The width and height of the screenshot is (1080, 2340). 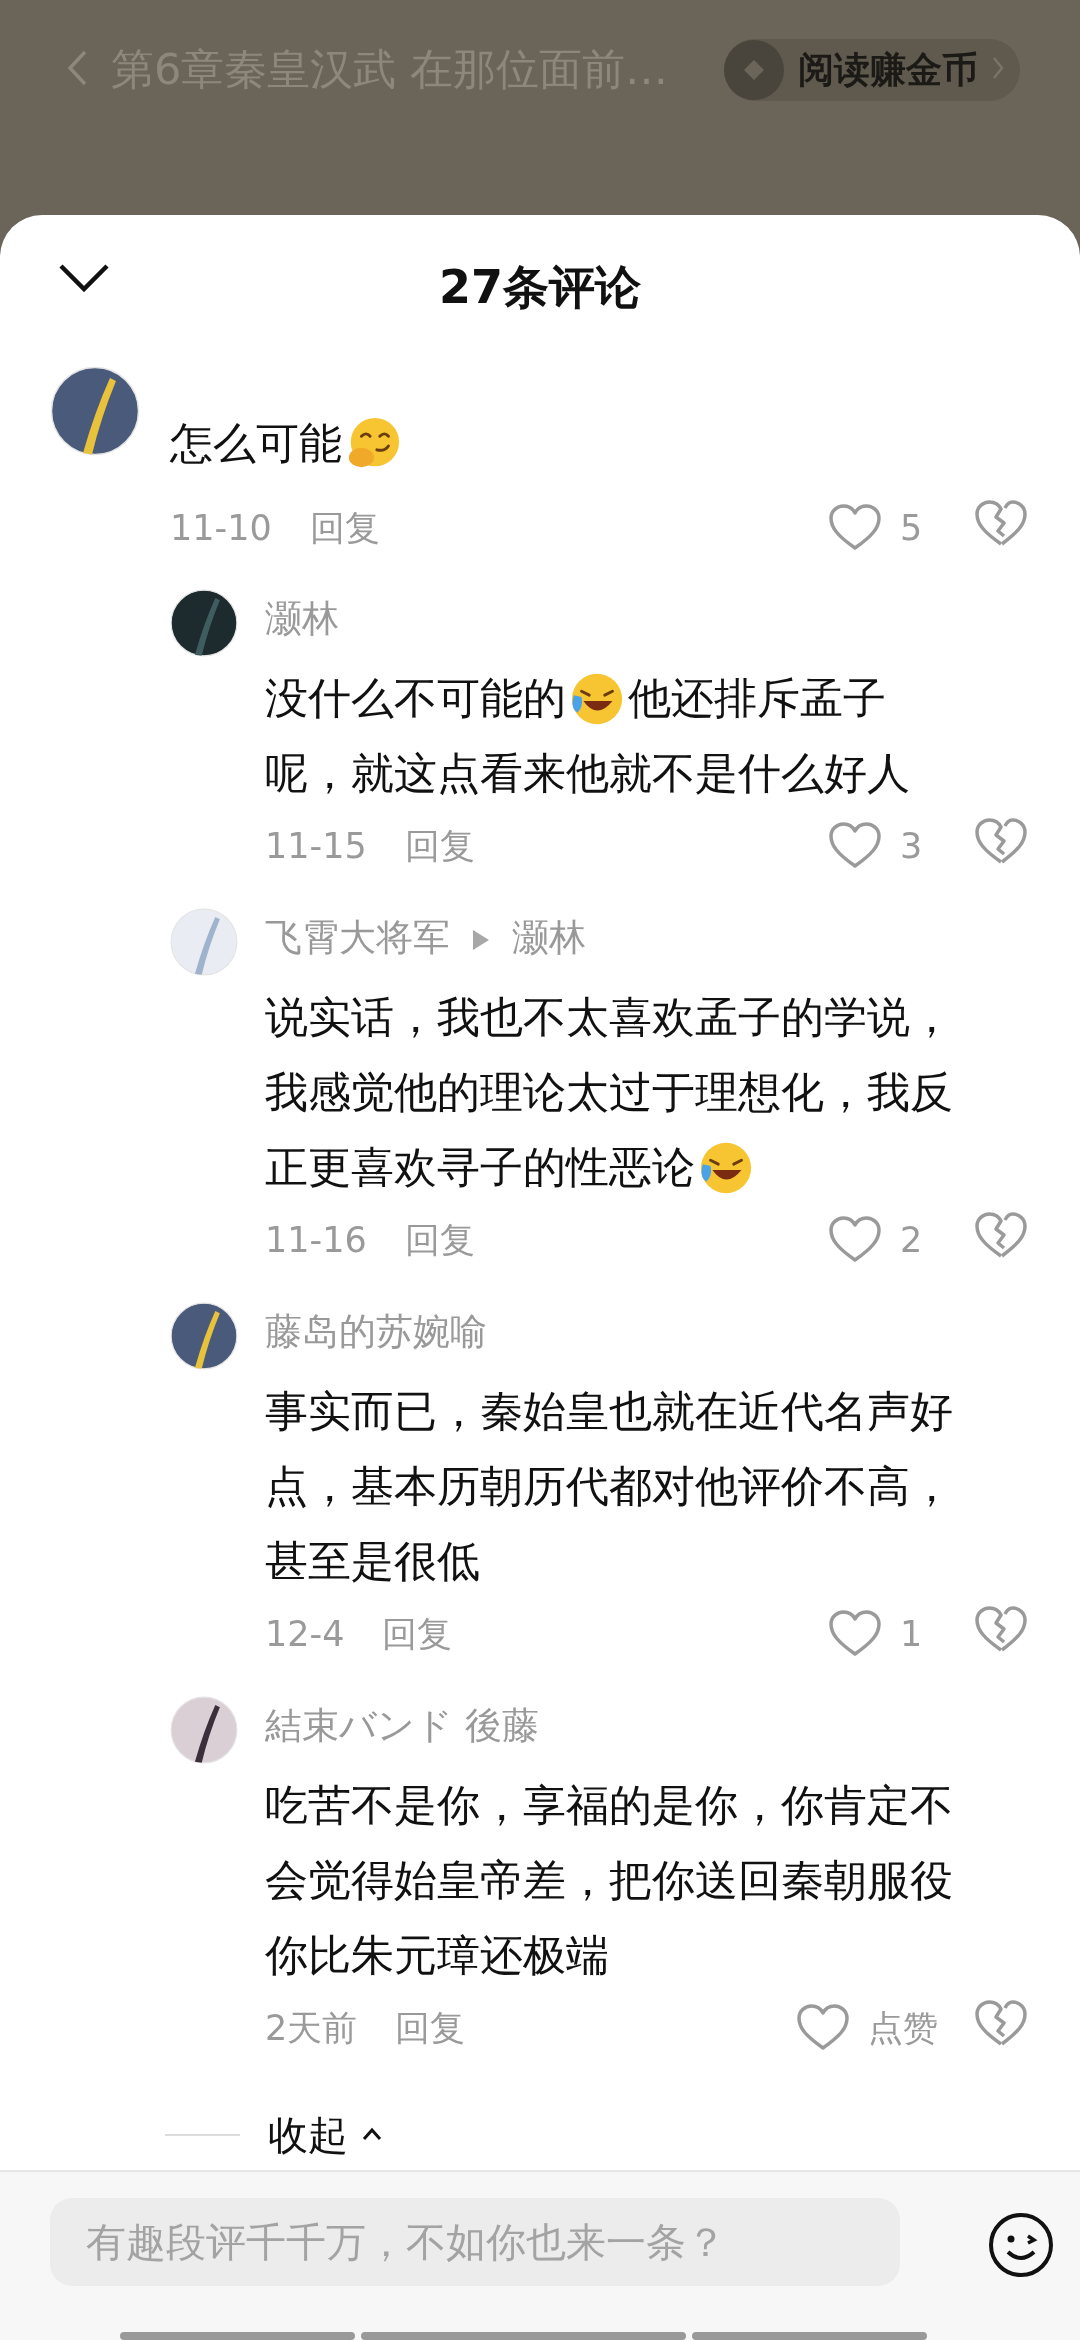 What do you see at coordinates (376, 1332) in the screenshot?
I see `username: 藤岛的苏婉喻` at bounding box center [376, 1332].